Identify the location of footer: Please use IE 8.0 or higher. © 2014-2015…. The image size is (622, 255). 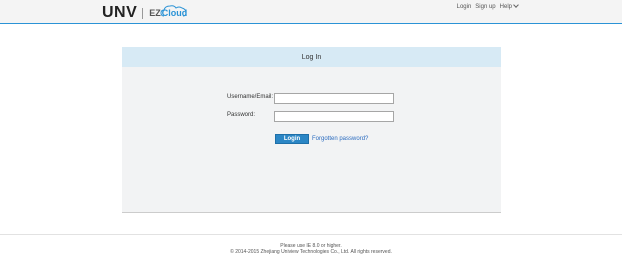
(311, 244).